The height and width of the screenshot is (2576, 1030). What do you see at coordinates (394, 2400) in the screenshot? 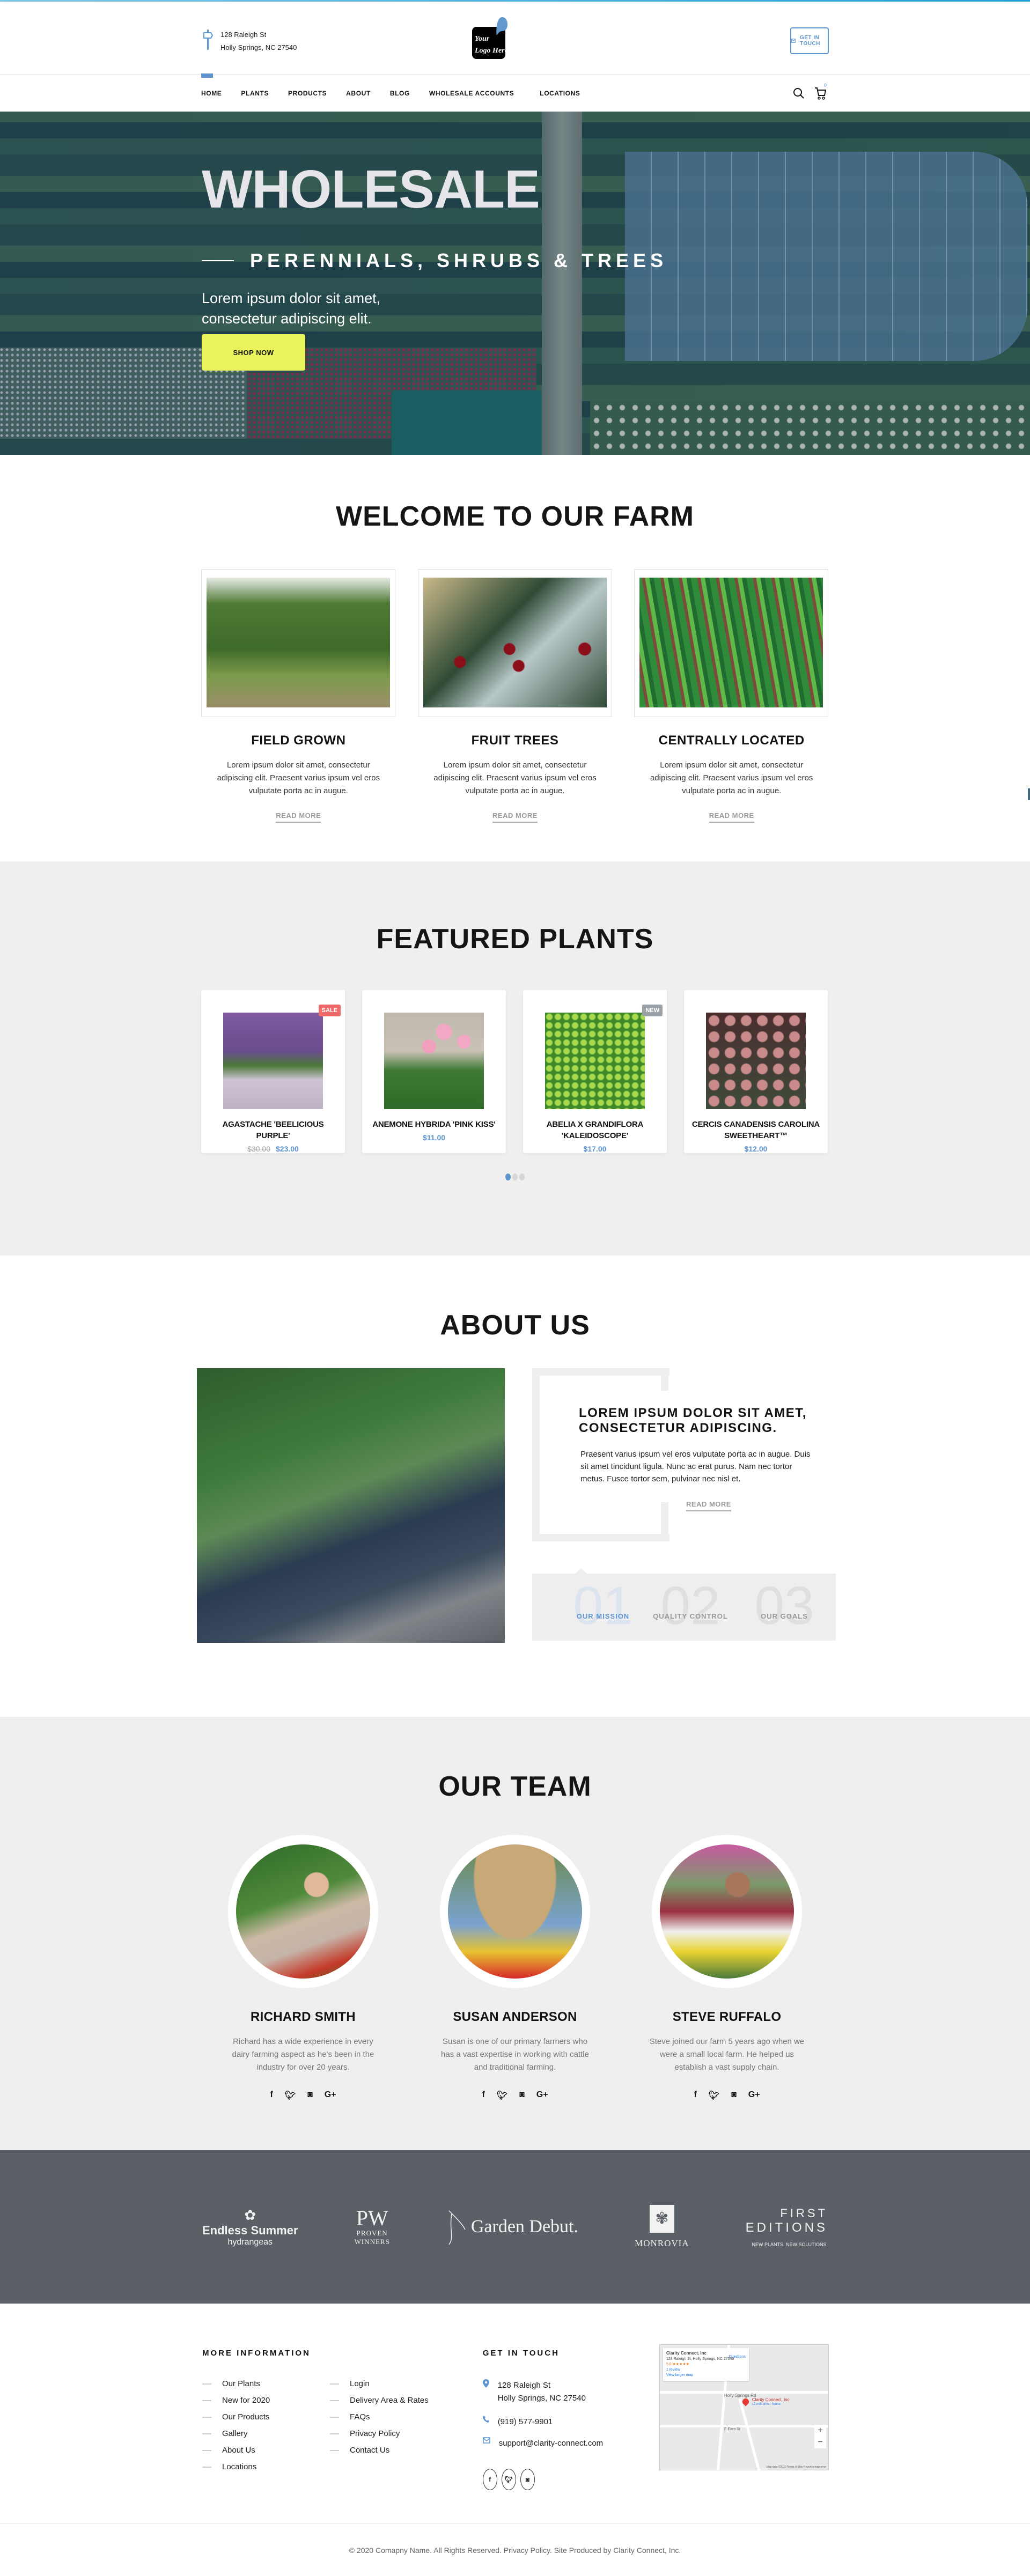
I see `footer-link-delivery: Delivery Area & Rates` at bounding box center [394, 2400].